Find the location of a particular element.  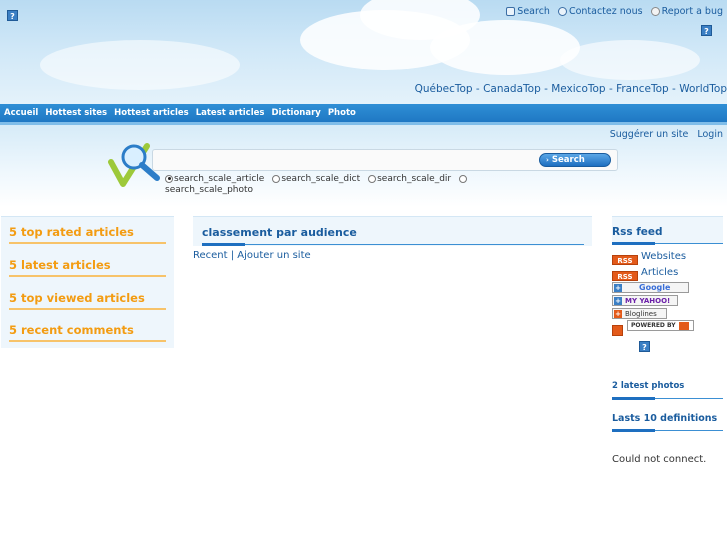

search-link-label: Search is located at coordinates (533, 11).